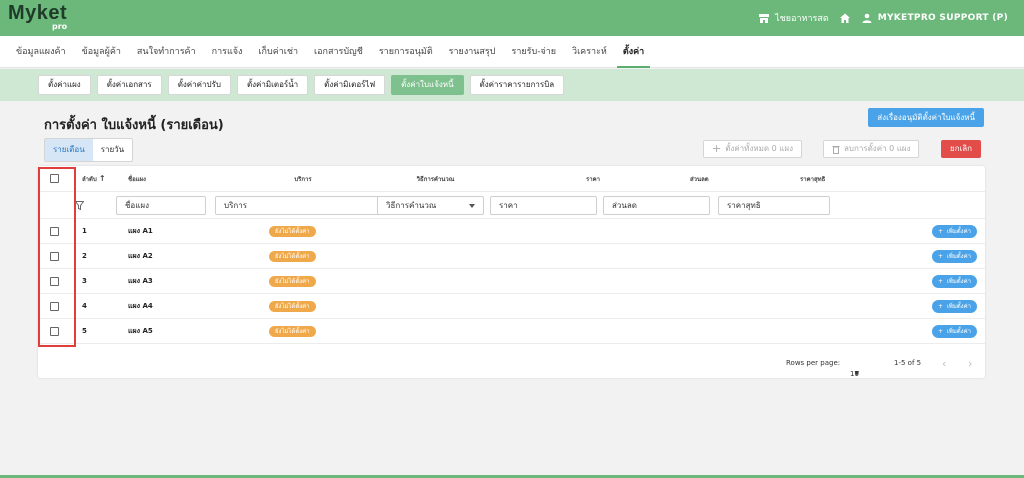 This screenshot has width=1024, height=478. I want to click on rows-per-page-label: Rows per page:, so click(813, 363).